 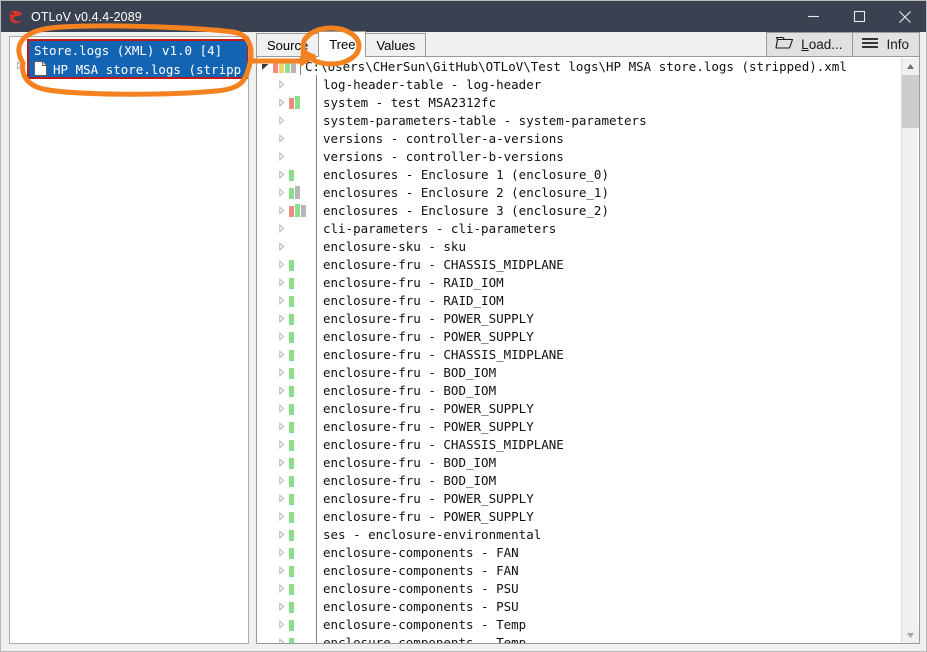 What do you see at coordinates (19, 65) in the screenshot?
I see `chevron-right-icon` at bounding box center [19, 65].